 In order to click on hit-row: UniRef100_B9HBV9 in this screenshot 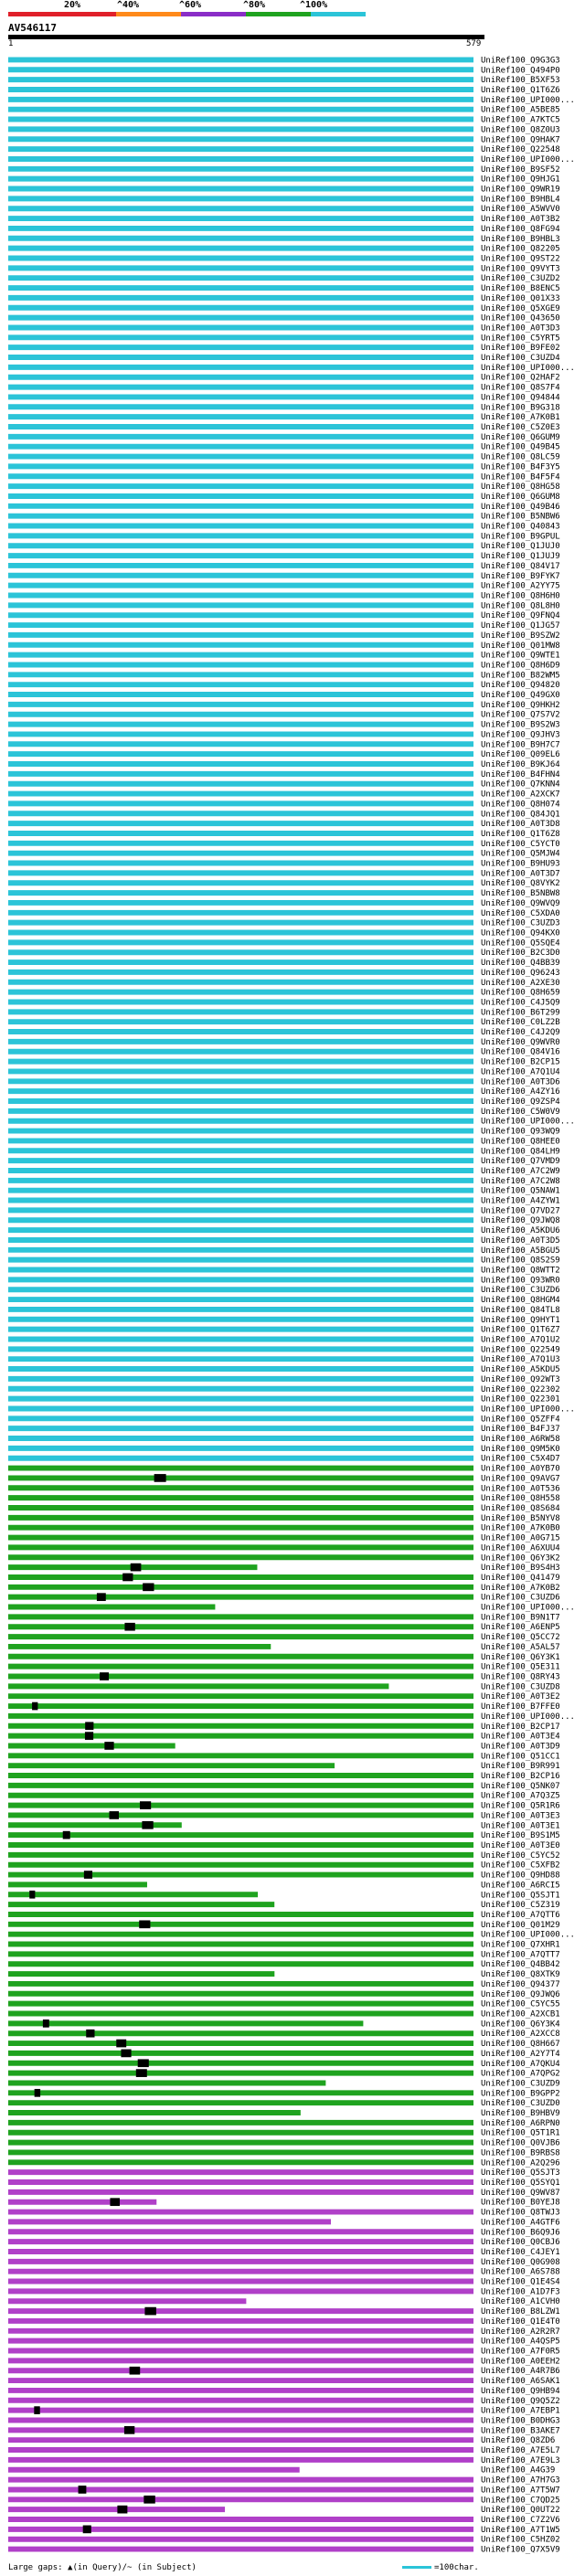, I will do `click(284, 2113)`.